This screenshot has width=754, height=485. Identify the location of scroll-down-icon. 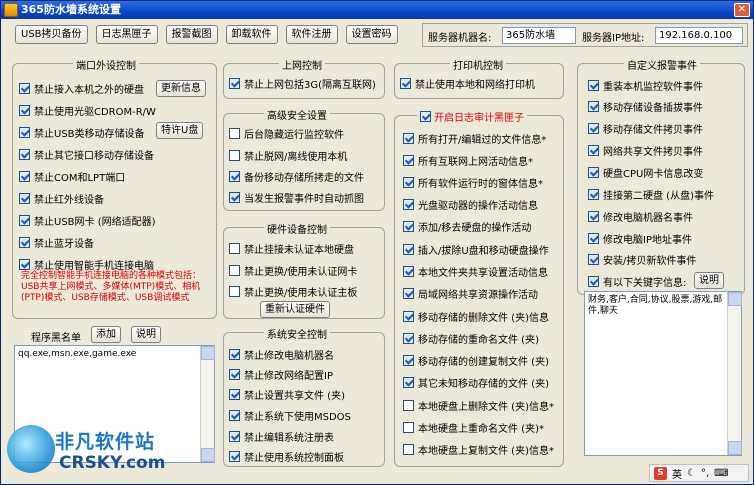
(208, 455).